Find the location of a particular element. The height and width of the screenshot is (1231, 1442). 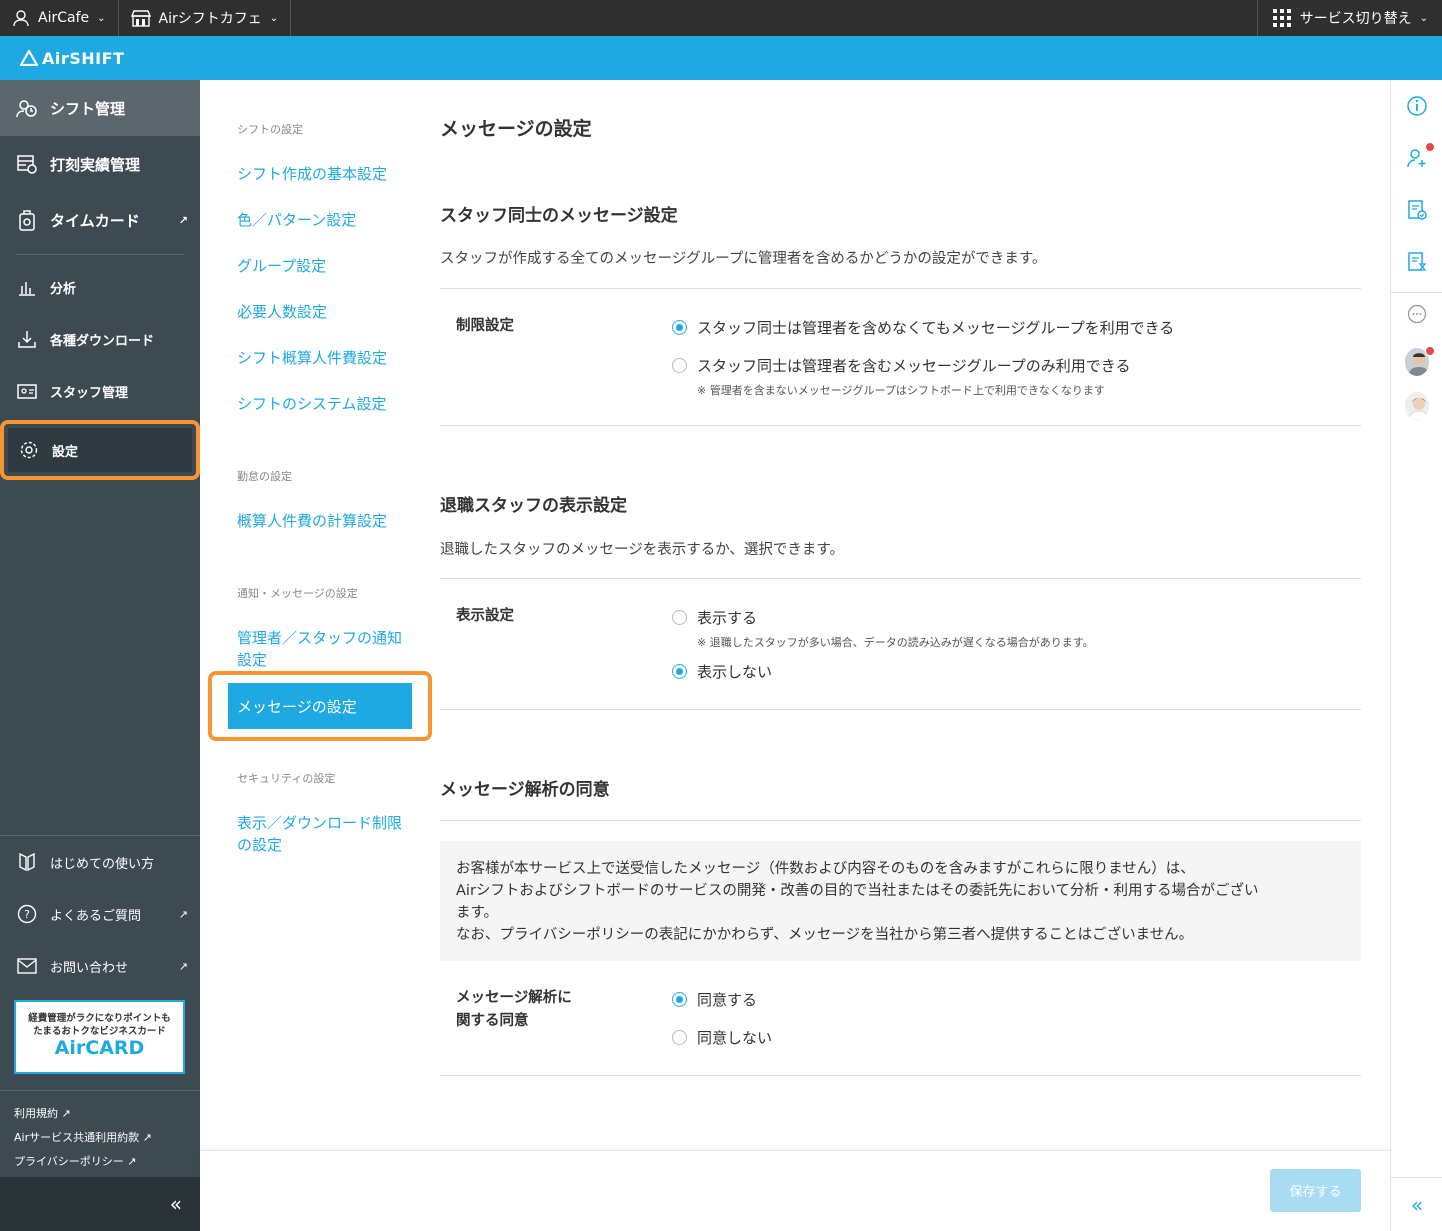

note-text: ※ 退職したスタッフが多い場合、データの読み込みが遅くなる場合があります。 is located at coordinates (895, 642).